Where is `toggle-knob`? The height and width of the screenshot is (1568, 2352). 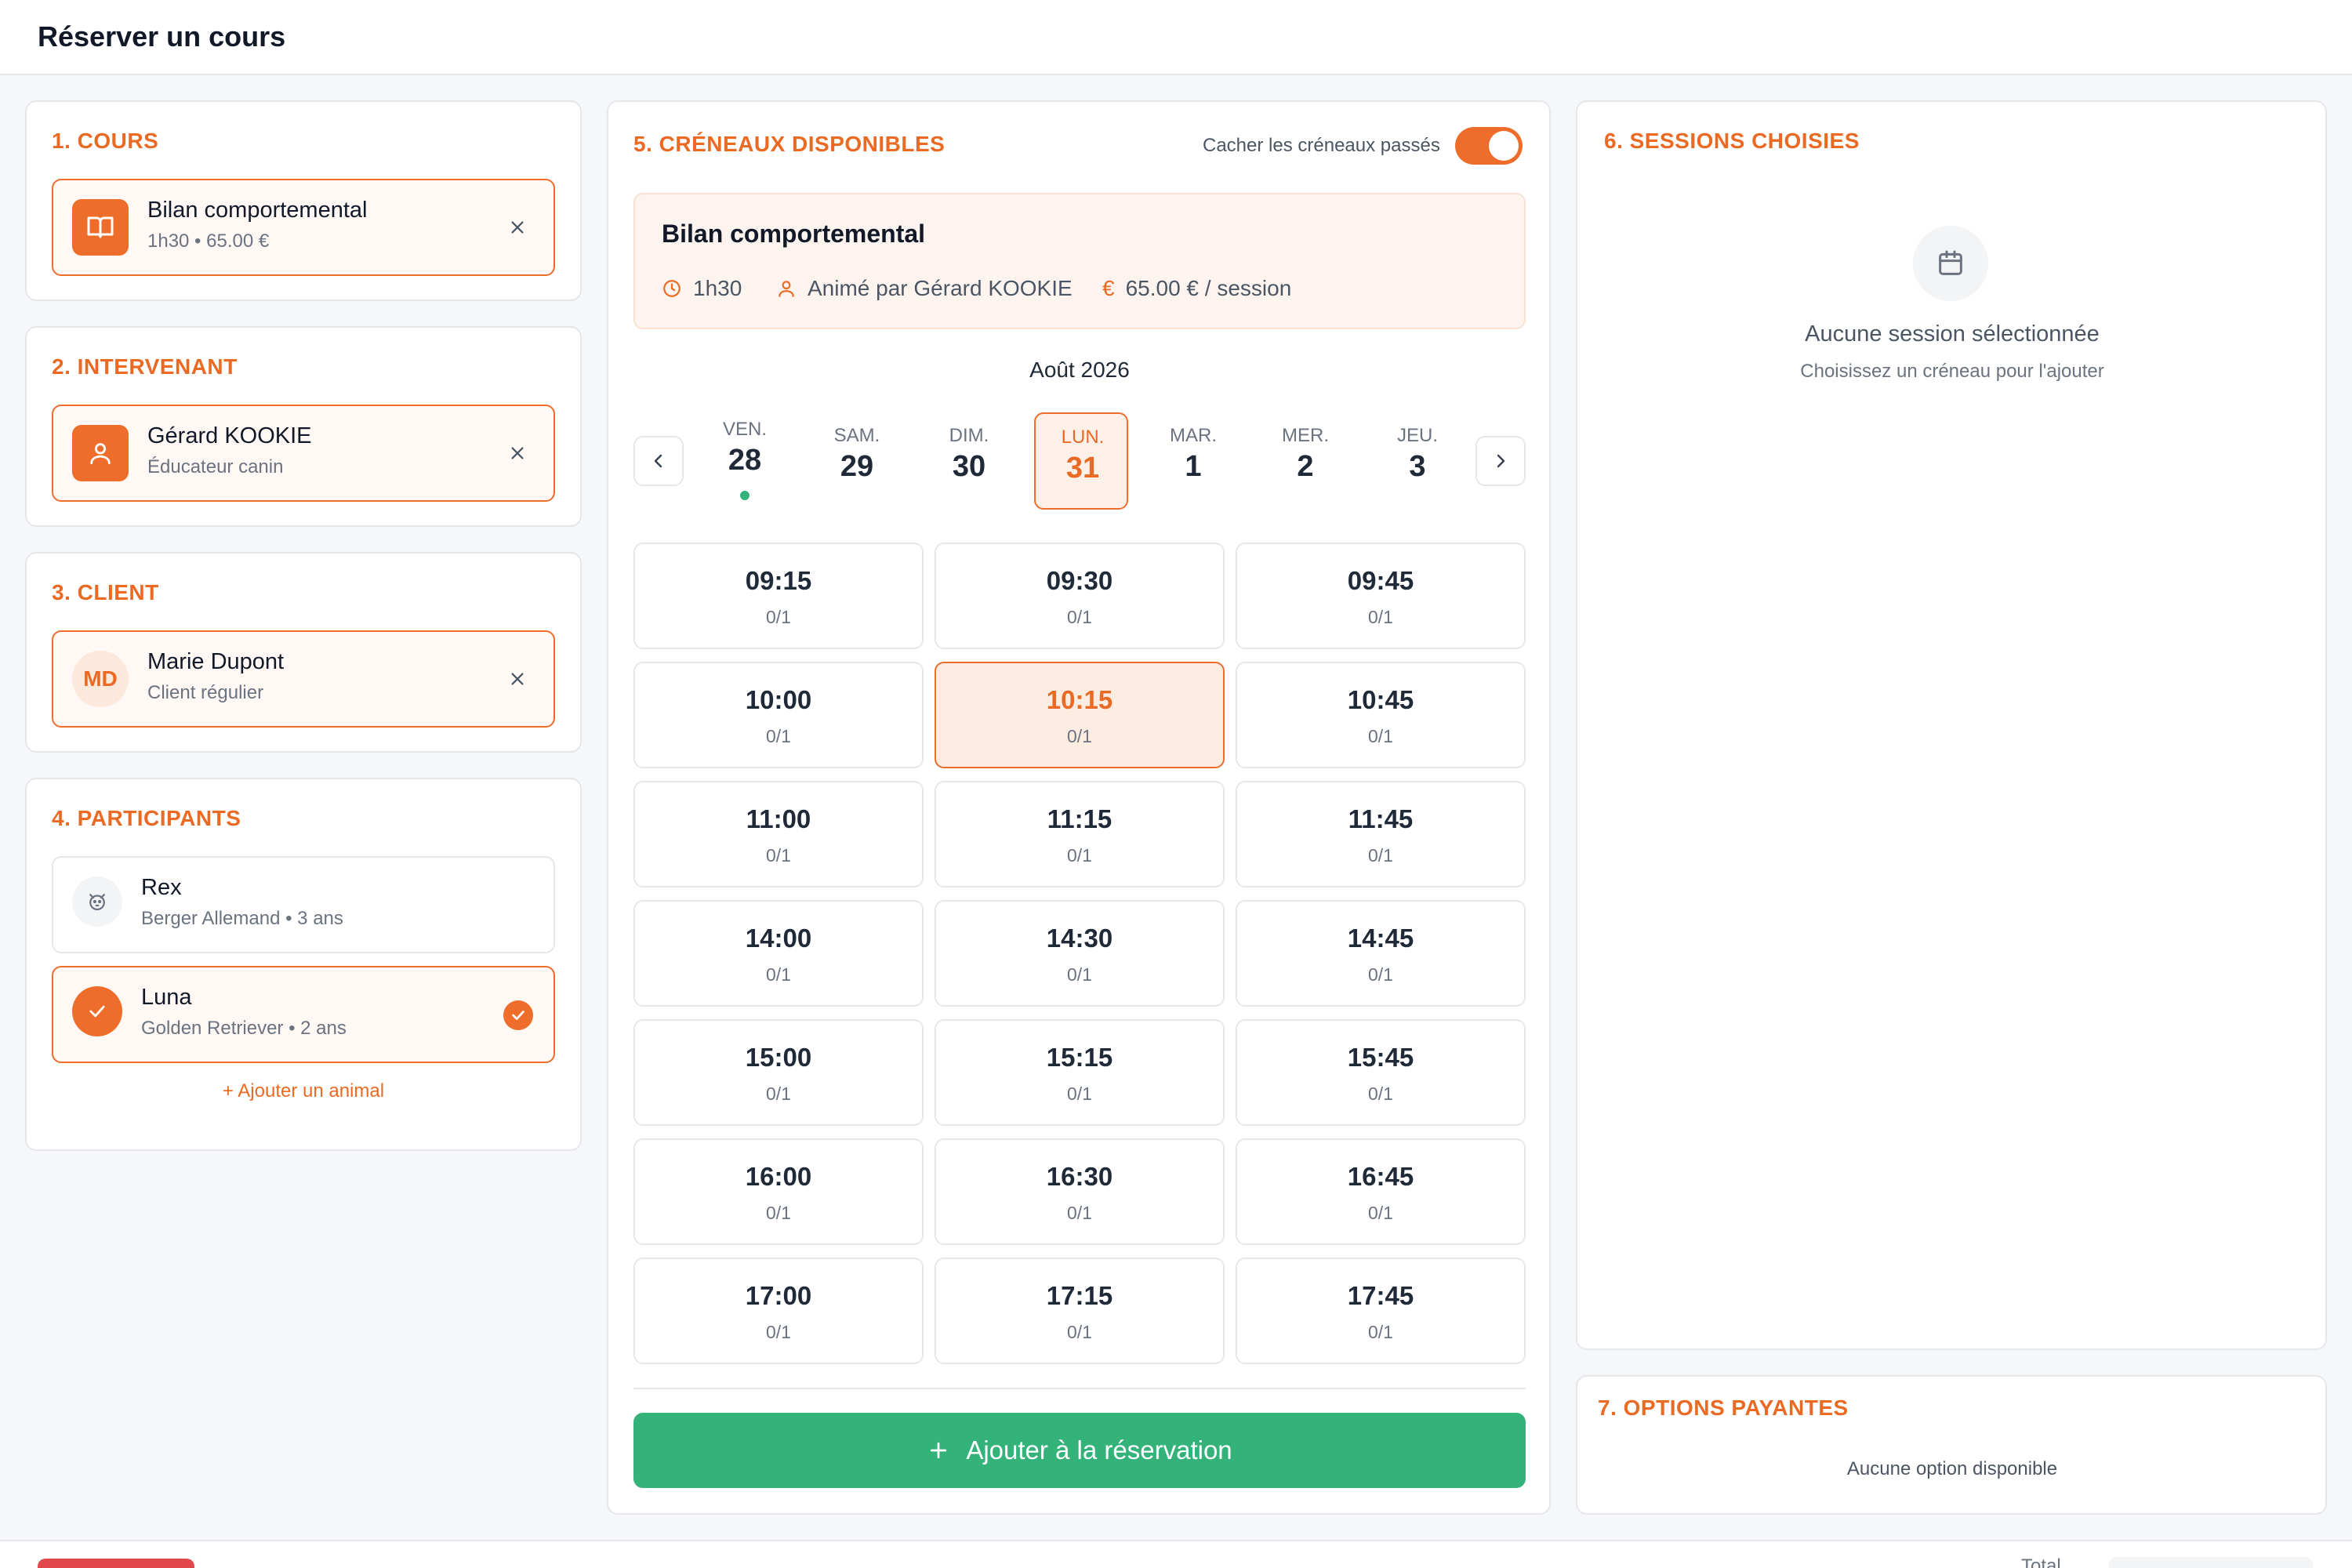 toggle-knob is located at coordinates (1504, 146).